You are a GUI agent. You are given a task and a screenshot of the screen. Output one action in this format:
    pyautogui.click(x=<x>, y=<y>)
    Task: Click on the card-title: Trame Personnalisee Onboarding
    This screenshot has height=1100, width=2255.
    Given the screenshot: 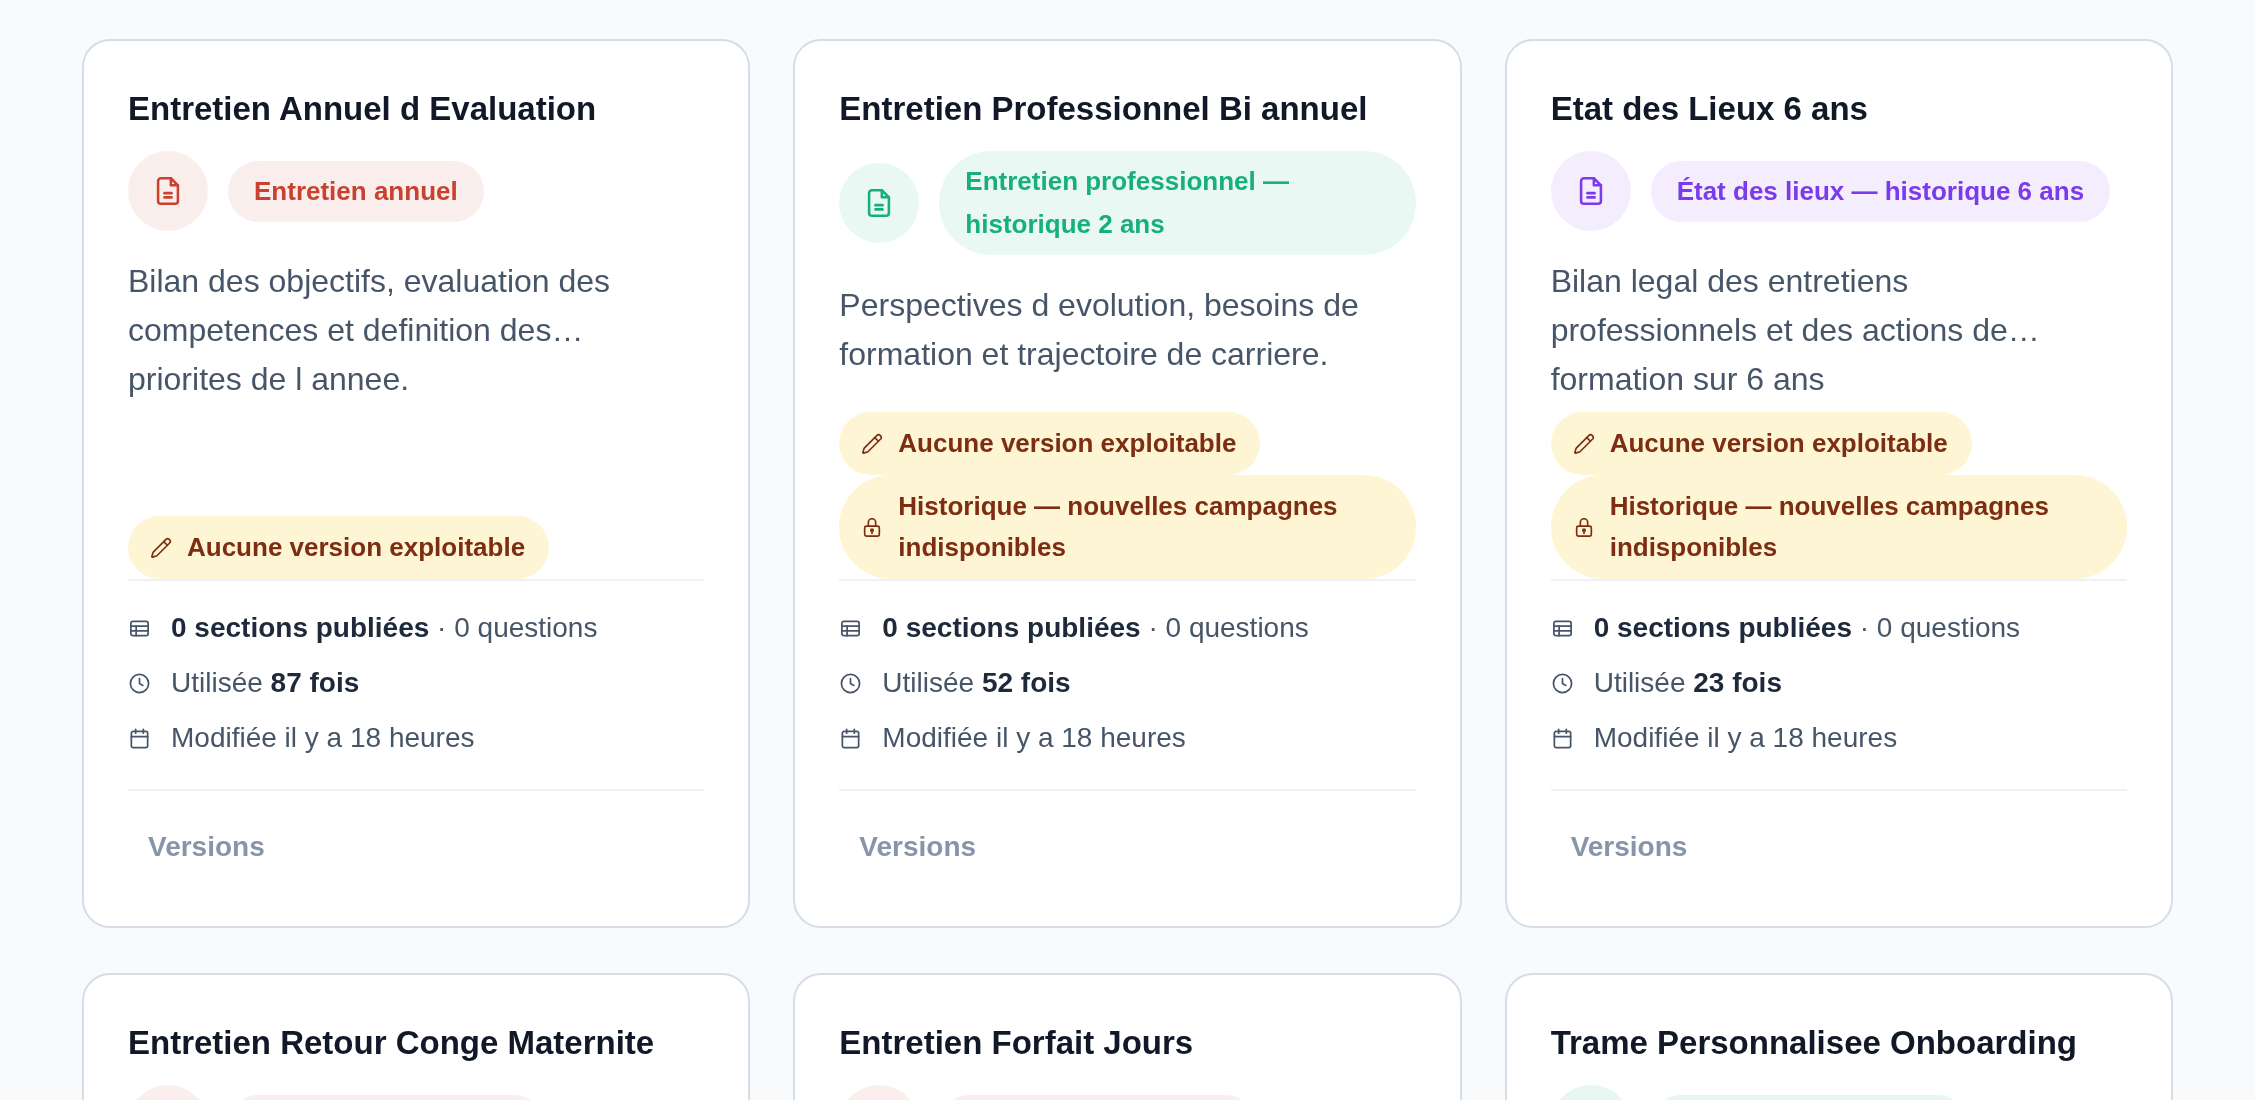 What is the action you would take?
    pyautogui.click(x=1814, y=1043)
    